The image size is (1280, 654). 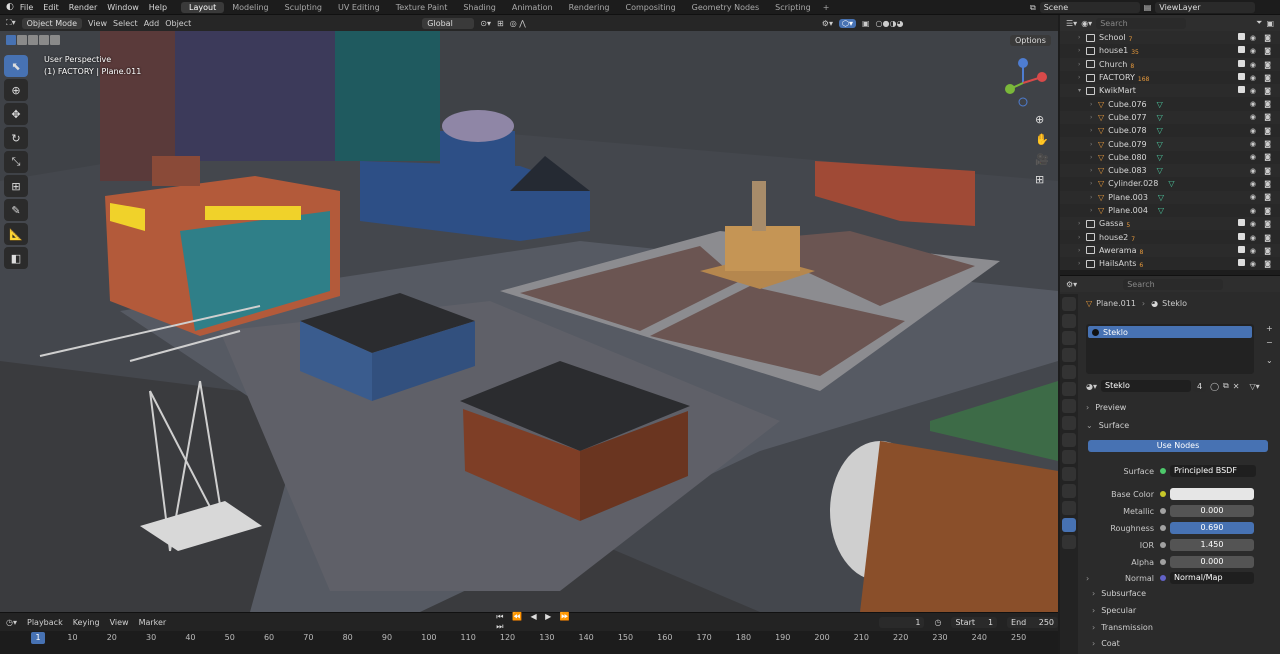 What do you see at coordinates (1170, 64) in the screenshot?
I see `outliner-row: › Church 8 ◉ ◙` at bounding box center [1170, 64].